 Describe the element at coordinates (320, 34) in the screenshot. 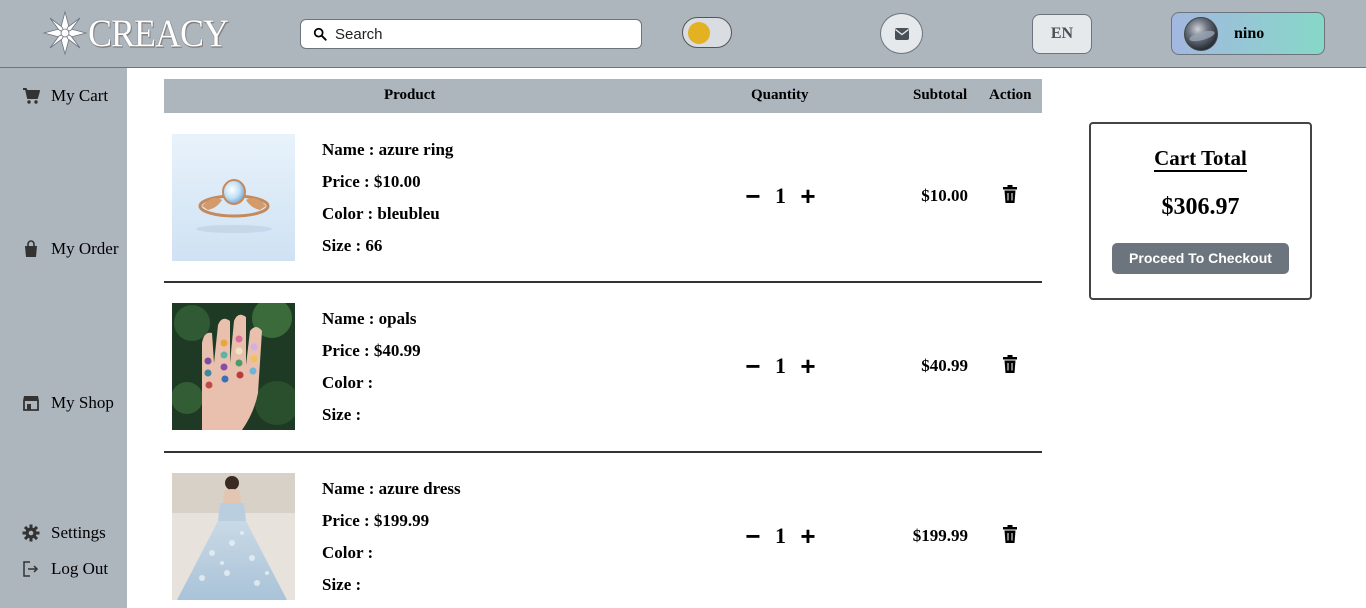

I see `search-icon` at that location.